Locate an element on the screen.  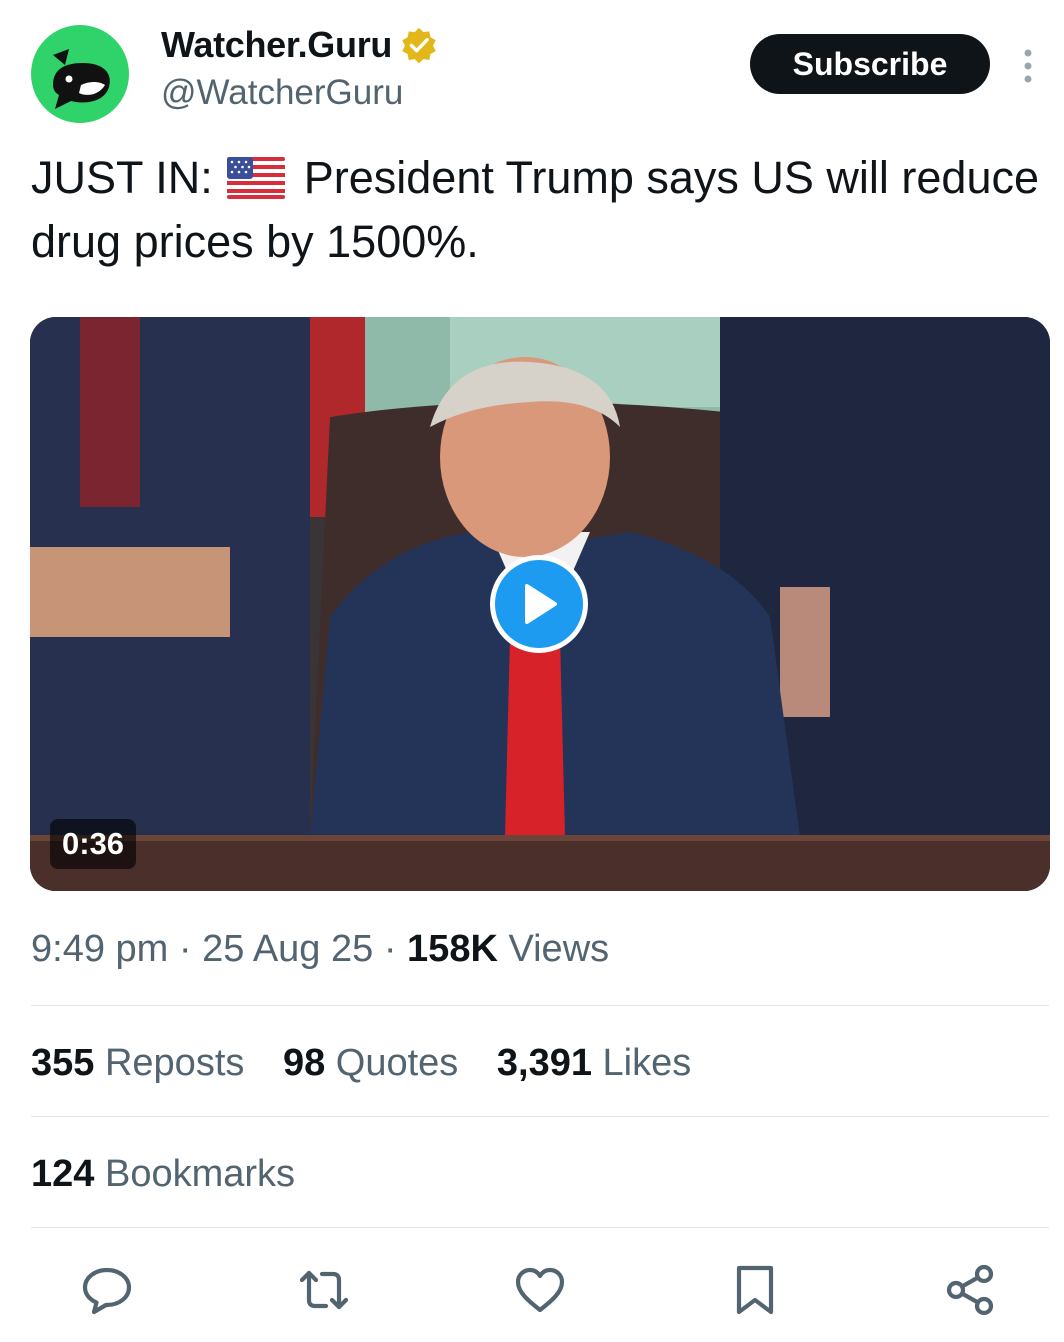
likes-count: 3,391 is located at coordinates (544, 1063).